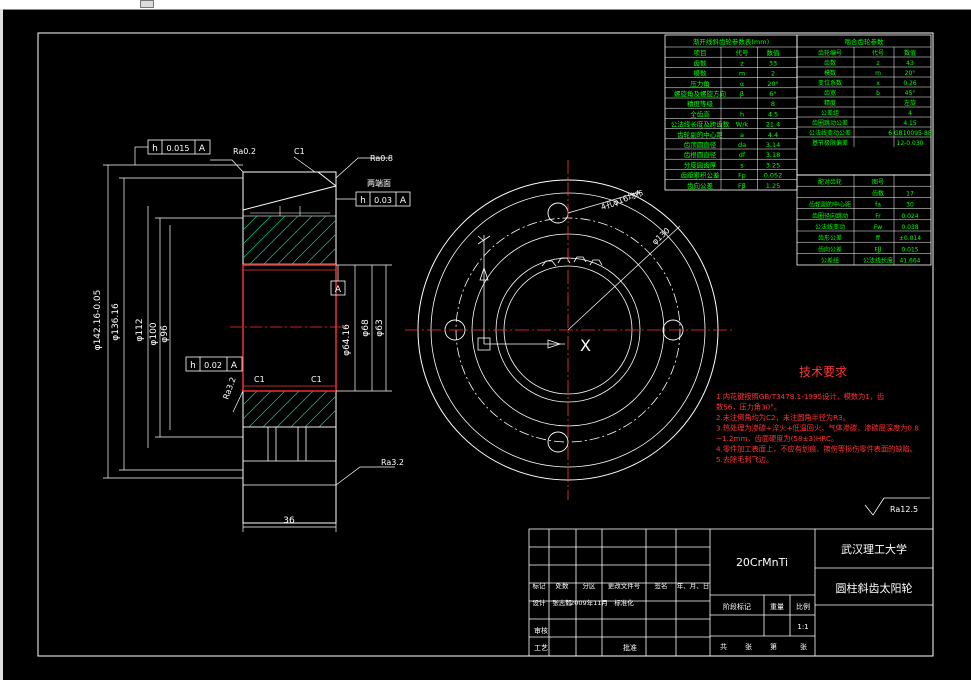 This screenshot has width=971, height=680. What do you see at coordinates (910, 193) in the screenshot?
I see `table-cell: 17` at bounding box center [910, 193].